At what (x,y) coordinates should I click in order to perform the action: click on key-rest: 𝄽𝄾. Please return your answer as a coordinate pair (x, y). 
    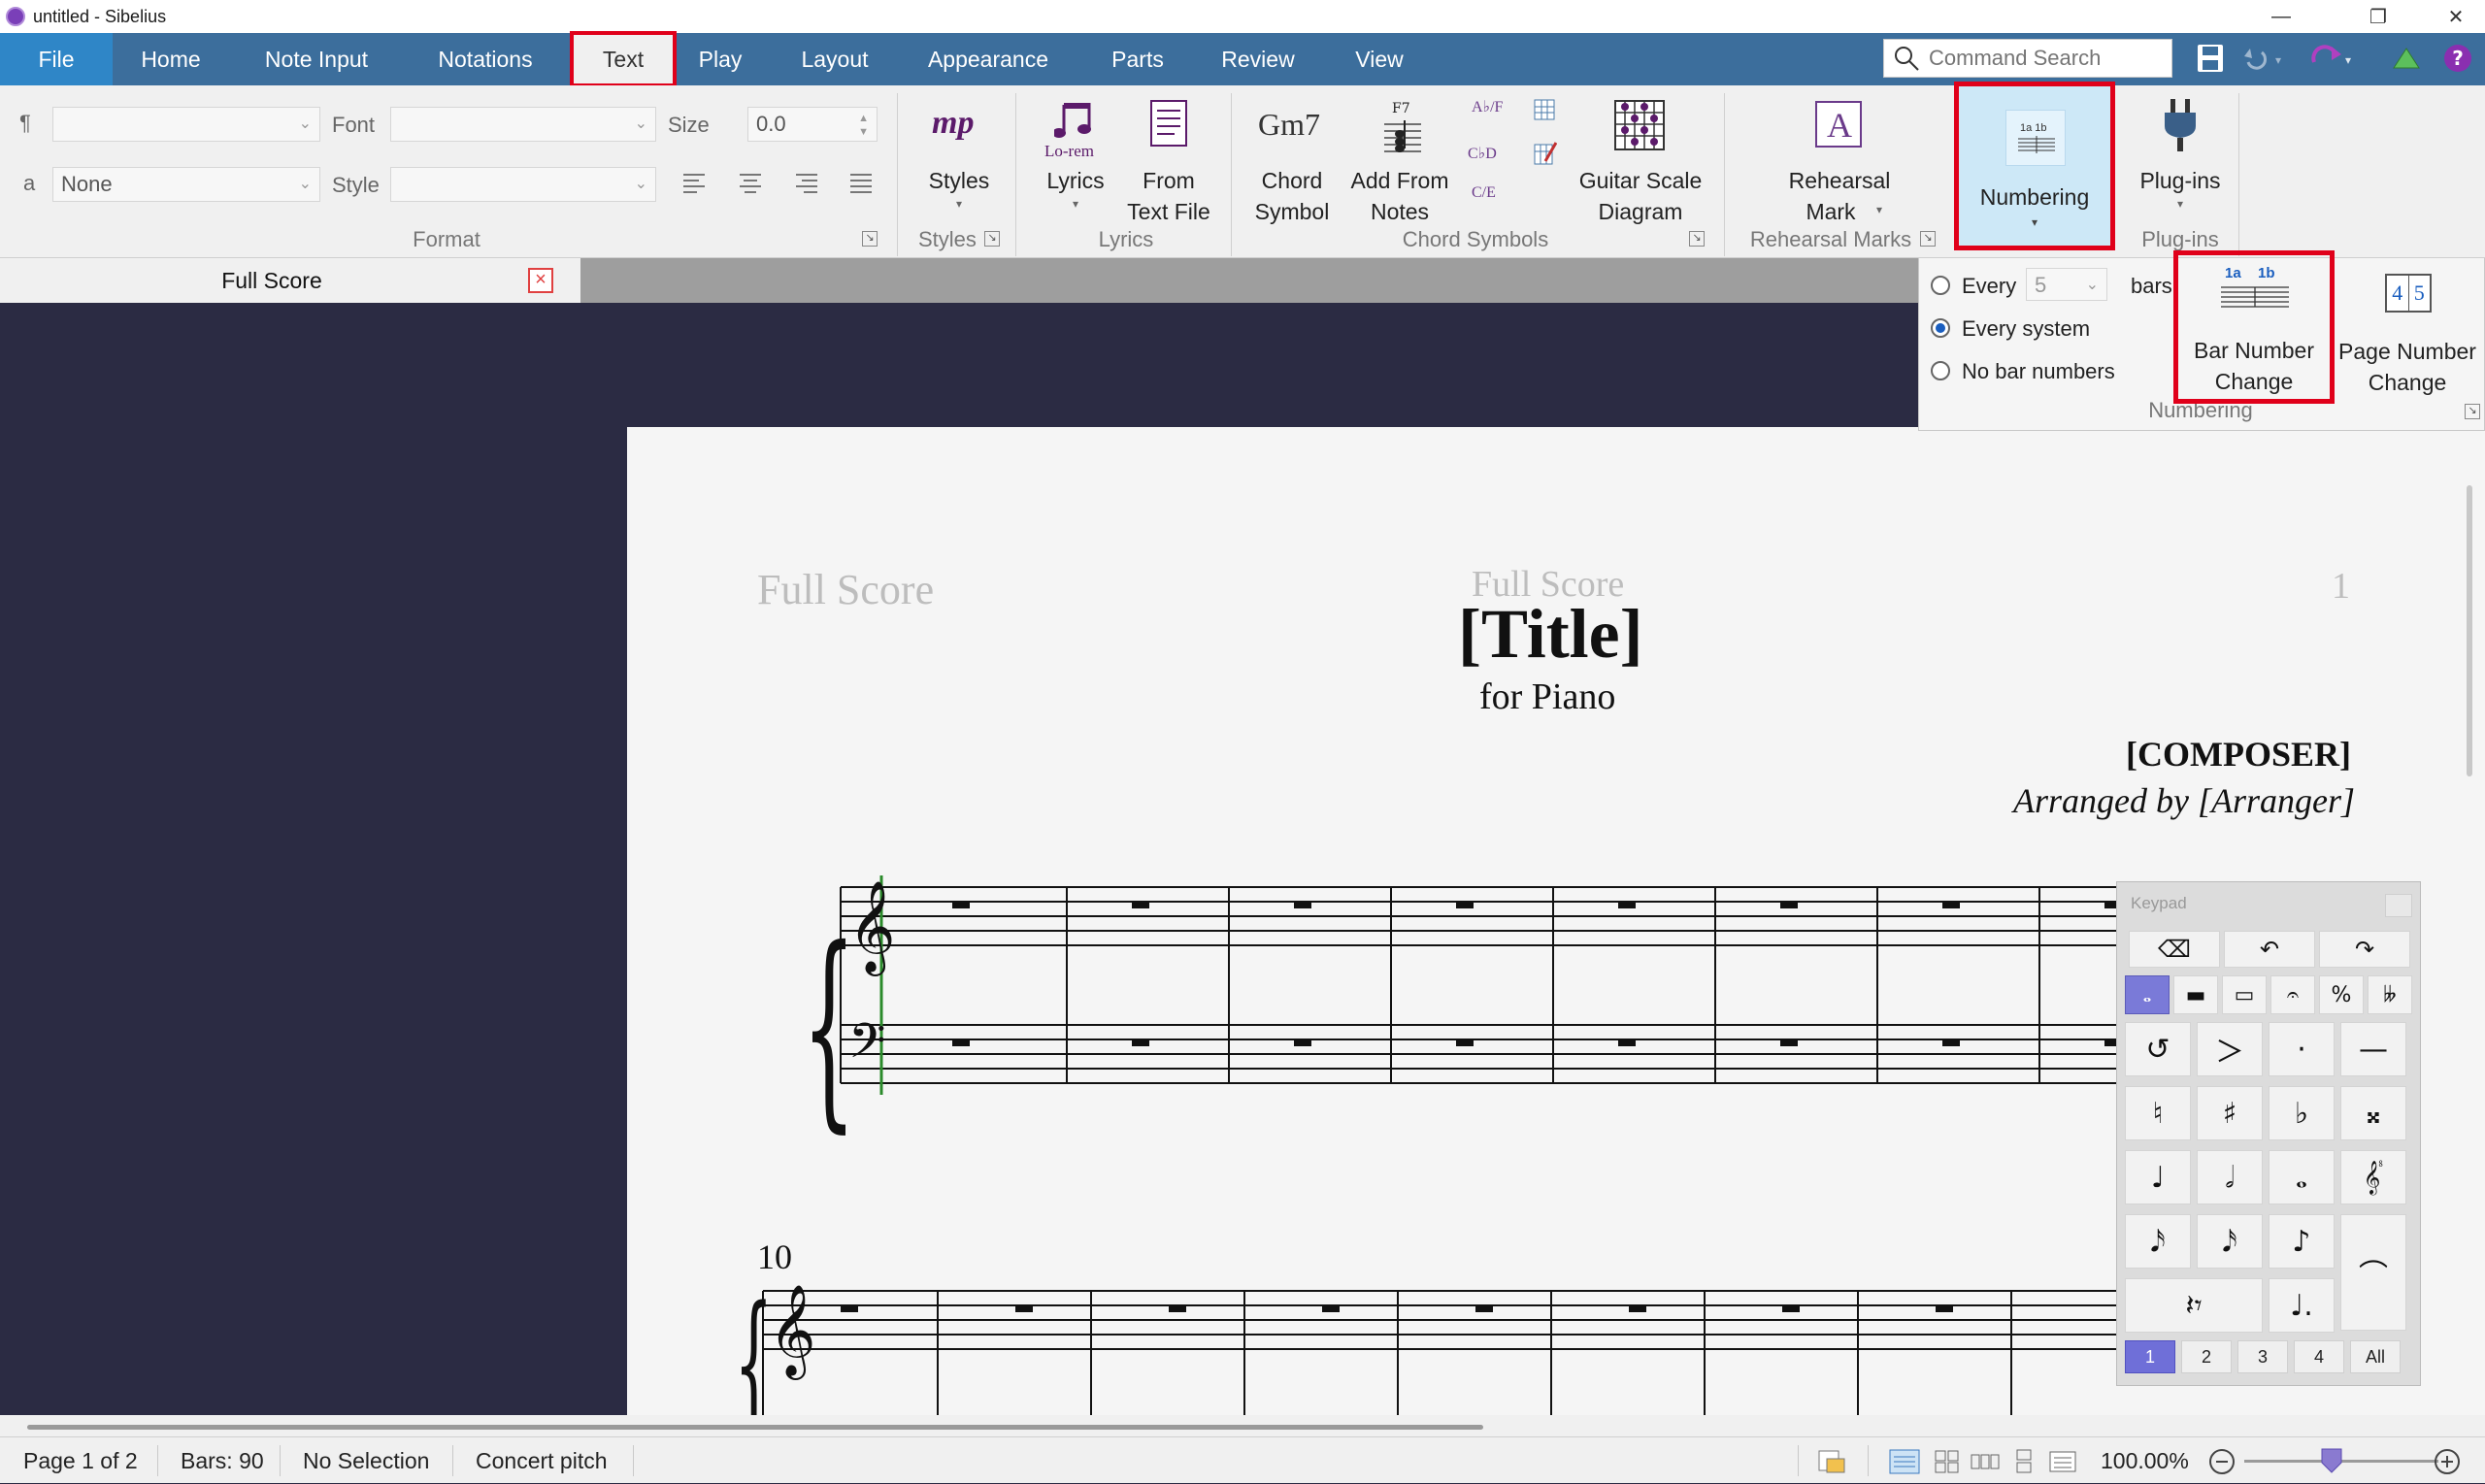
    Looking at the image, I should click on (2194, 1305).